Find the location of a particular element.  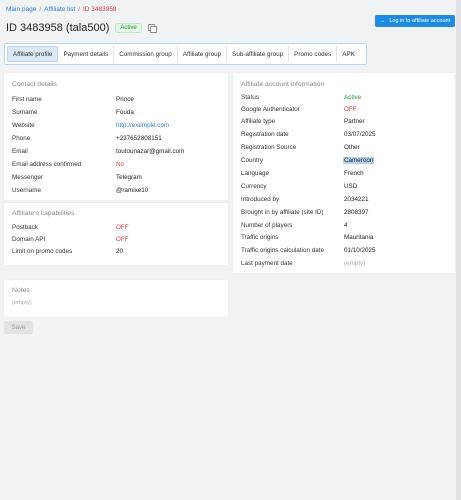

account-row: Number of players 4 is located at coordinates (294, 225).